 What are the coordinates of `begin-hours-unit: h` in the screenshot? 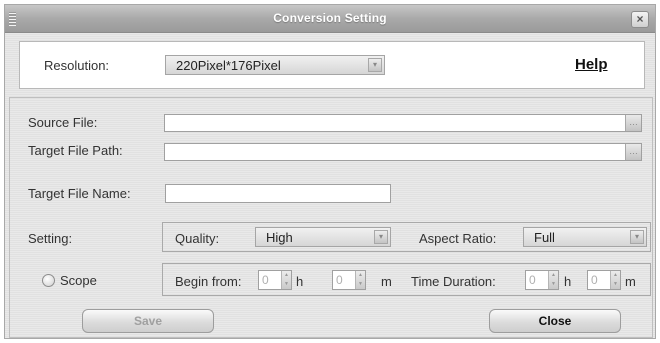 It's located at (300, 281).